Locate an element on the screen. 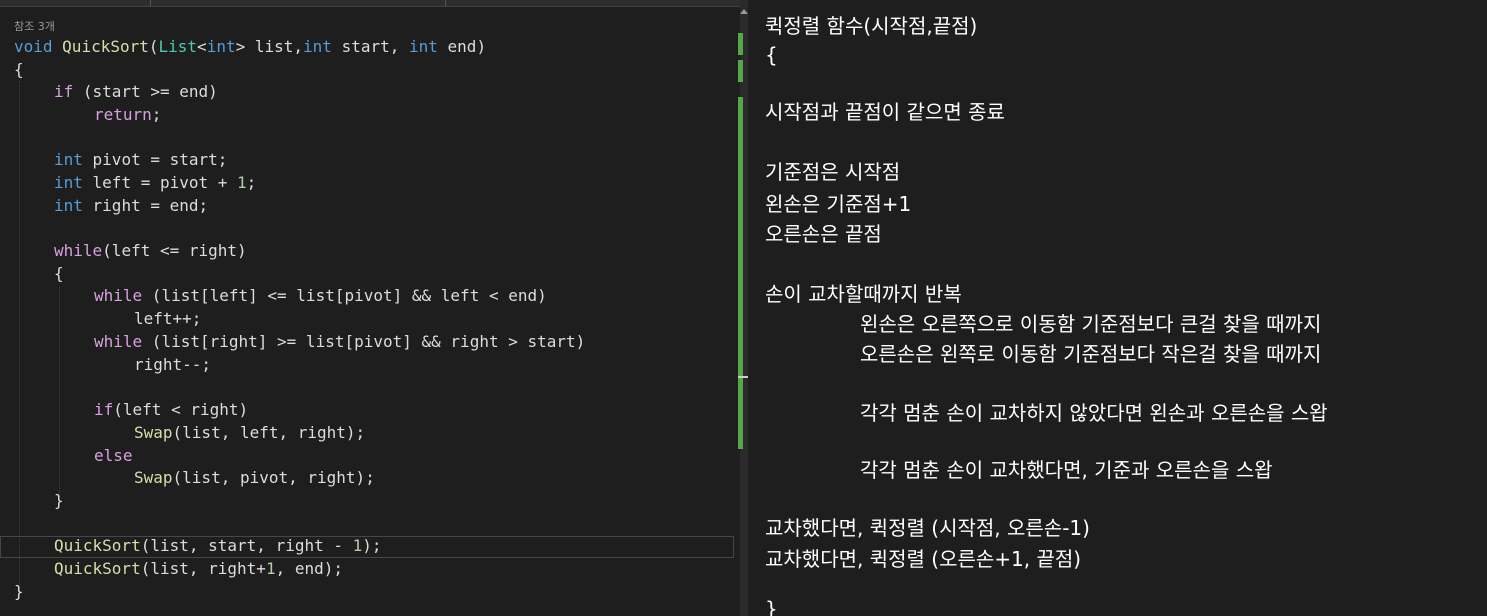 The height and width of the screenshot is (616, 1487). token: ); is located at coordinates (372, 545).